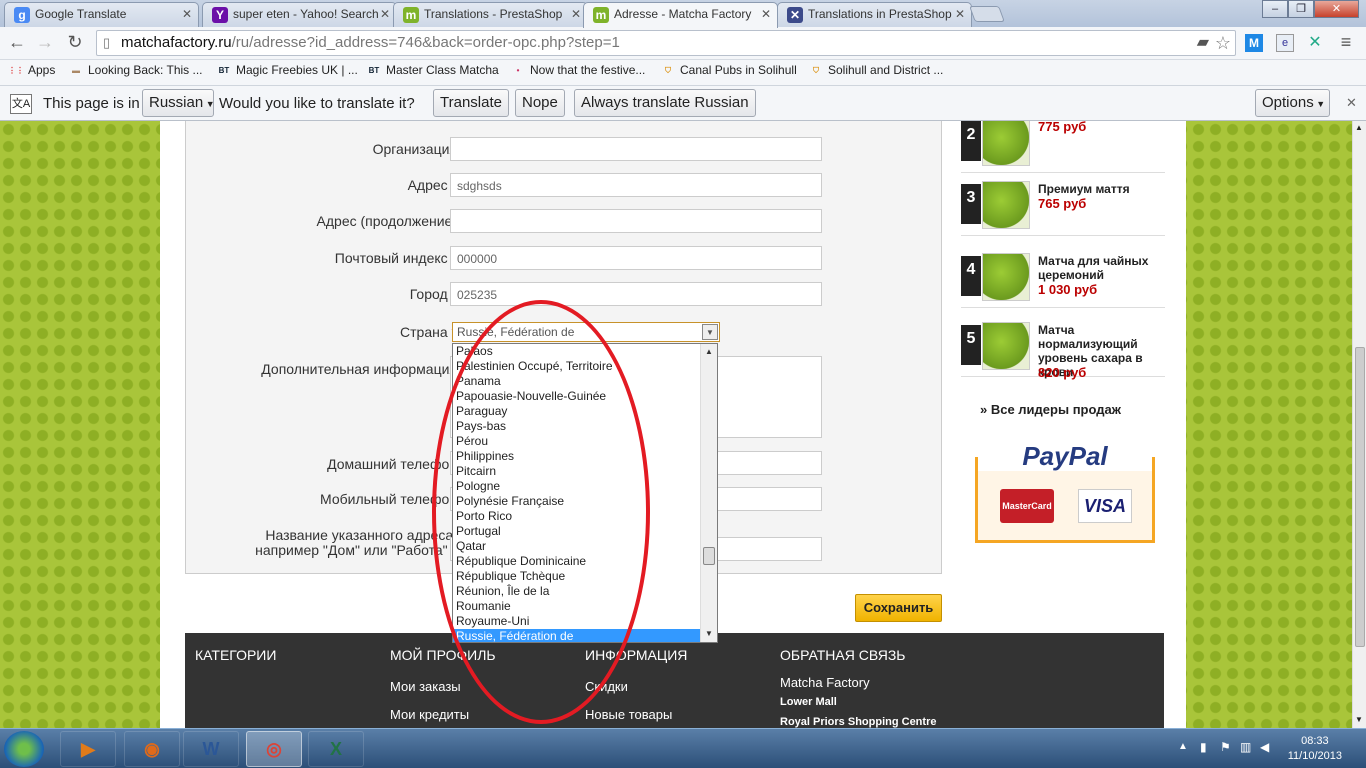  What do you see at coordinates (577, 621) in the screenshot?
I see `dropdown-option: Royaume-Uni` at bounding box center [577, 621].